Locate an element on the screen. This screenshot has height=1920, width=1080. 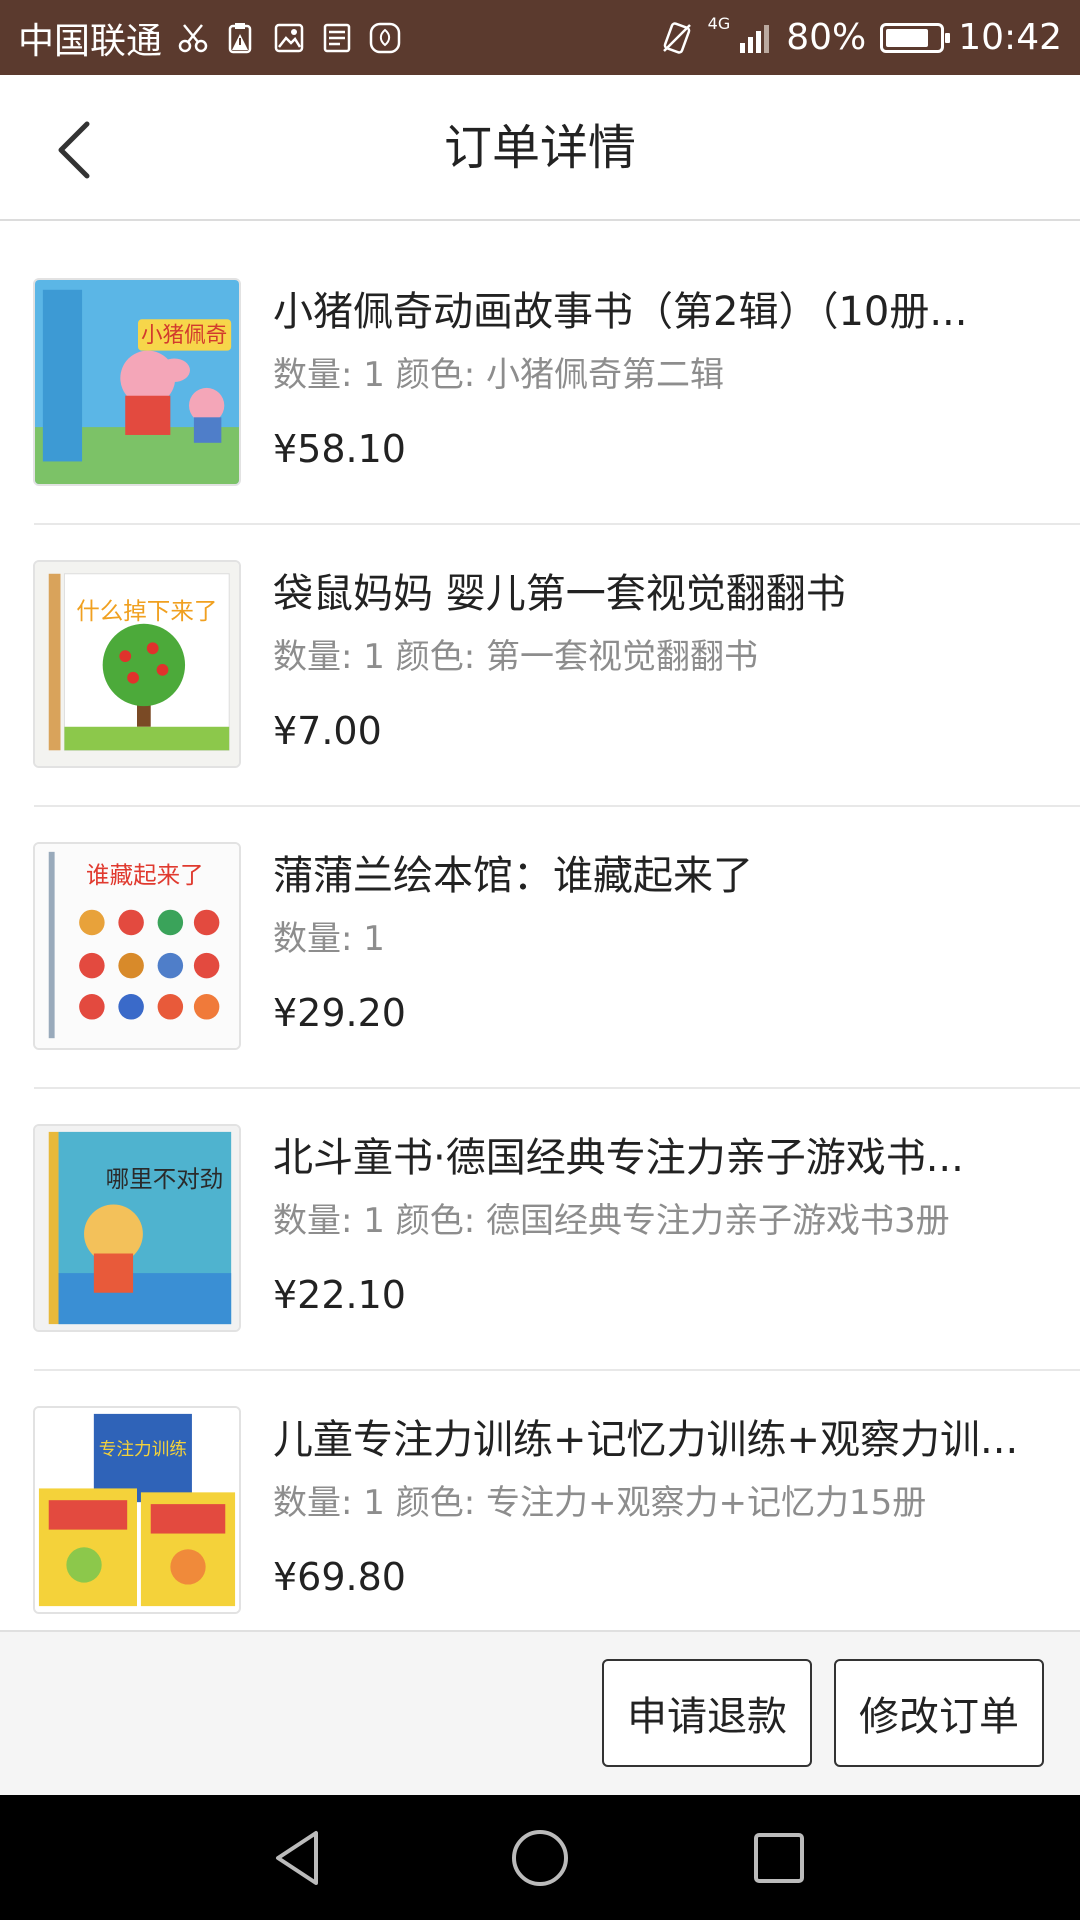
product-price: ¥69.80 is located at coordinates (339, 1577).